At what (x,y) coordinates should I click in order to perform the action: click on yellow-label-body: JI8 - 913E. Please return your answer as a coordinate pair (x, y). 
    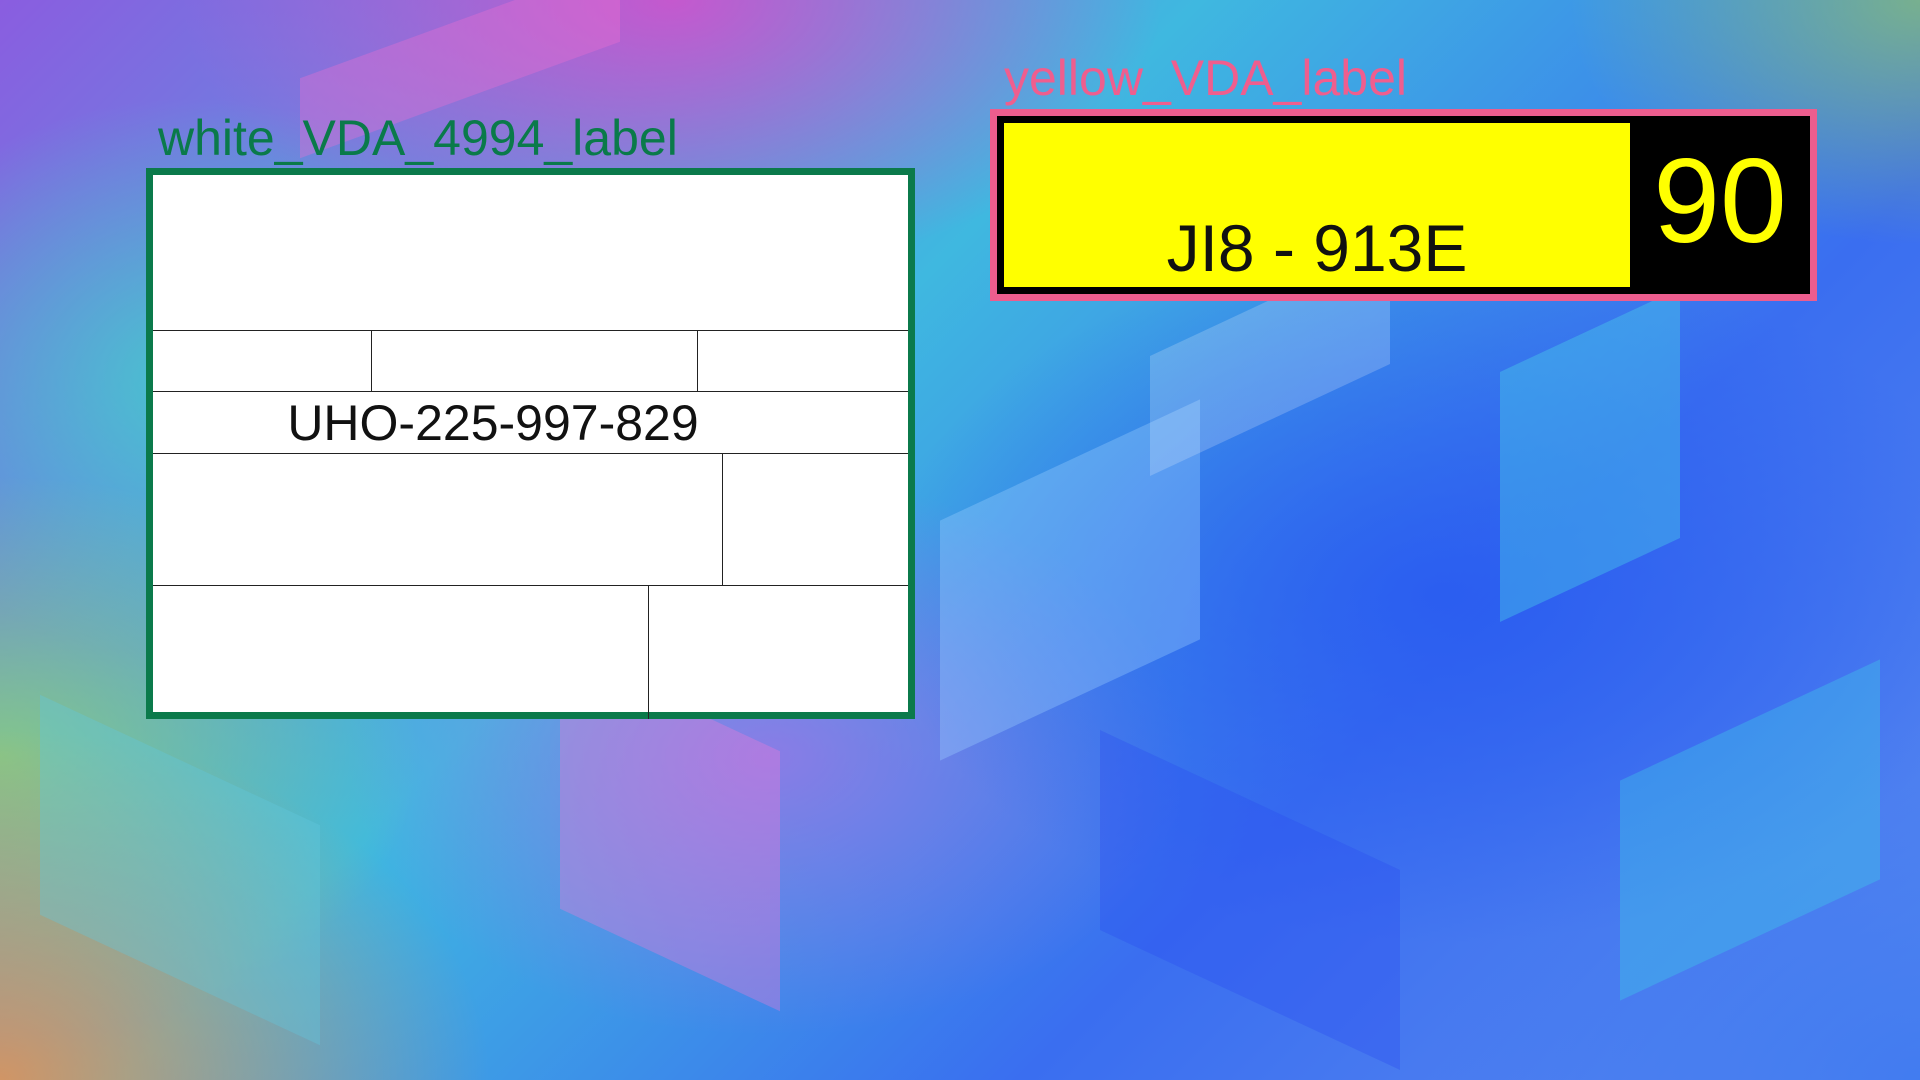
    Looking at the image, I should click on (1317, 205).